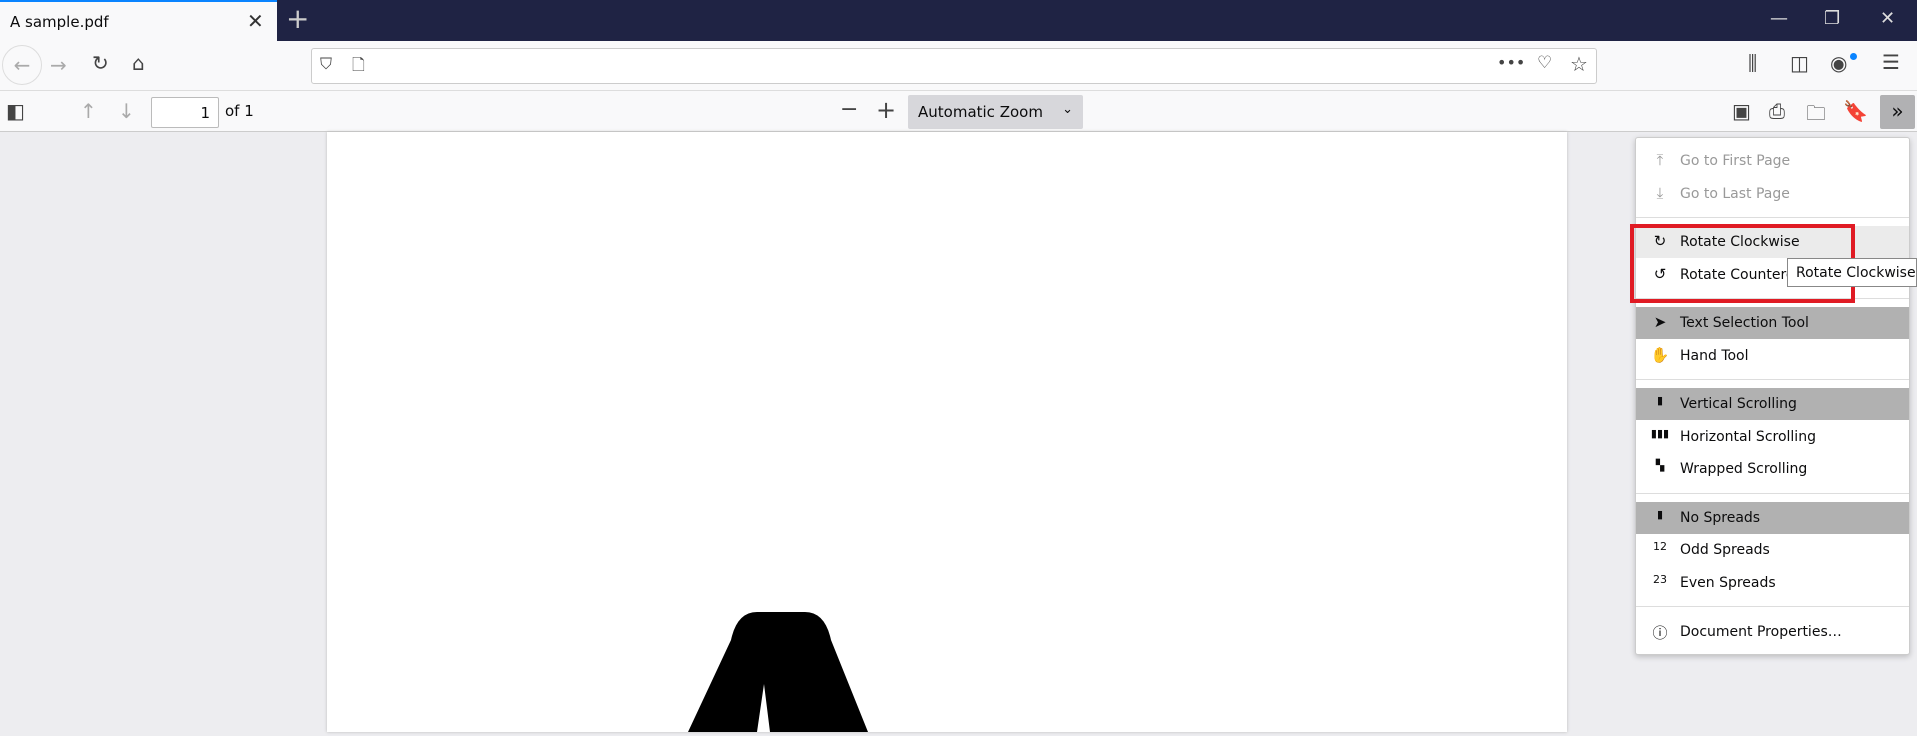 The image size is (1917, 736). What do you see at coordinates (1816, 116) in the screenshot?
I see `save-icon: 🗀` at bounding box center [1816, 116].